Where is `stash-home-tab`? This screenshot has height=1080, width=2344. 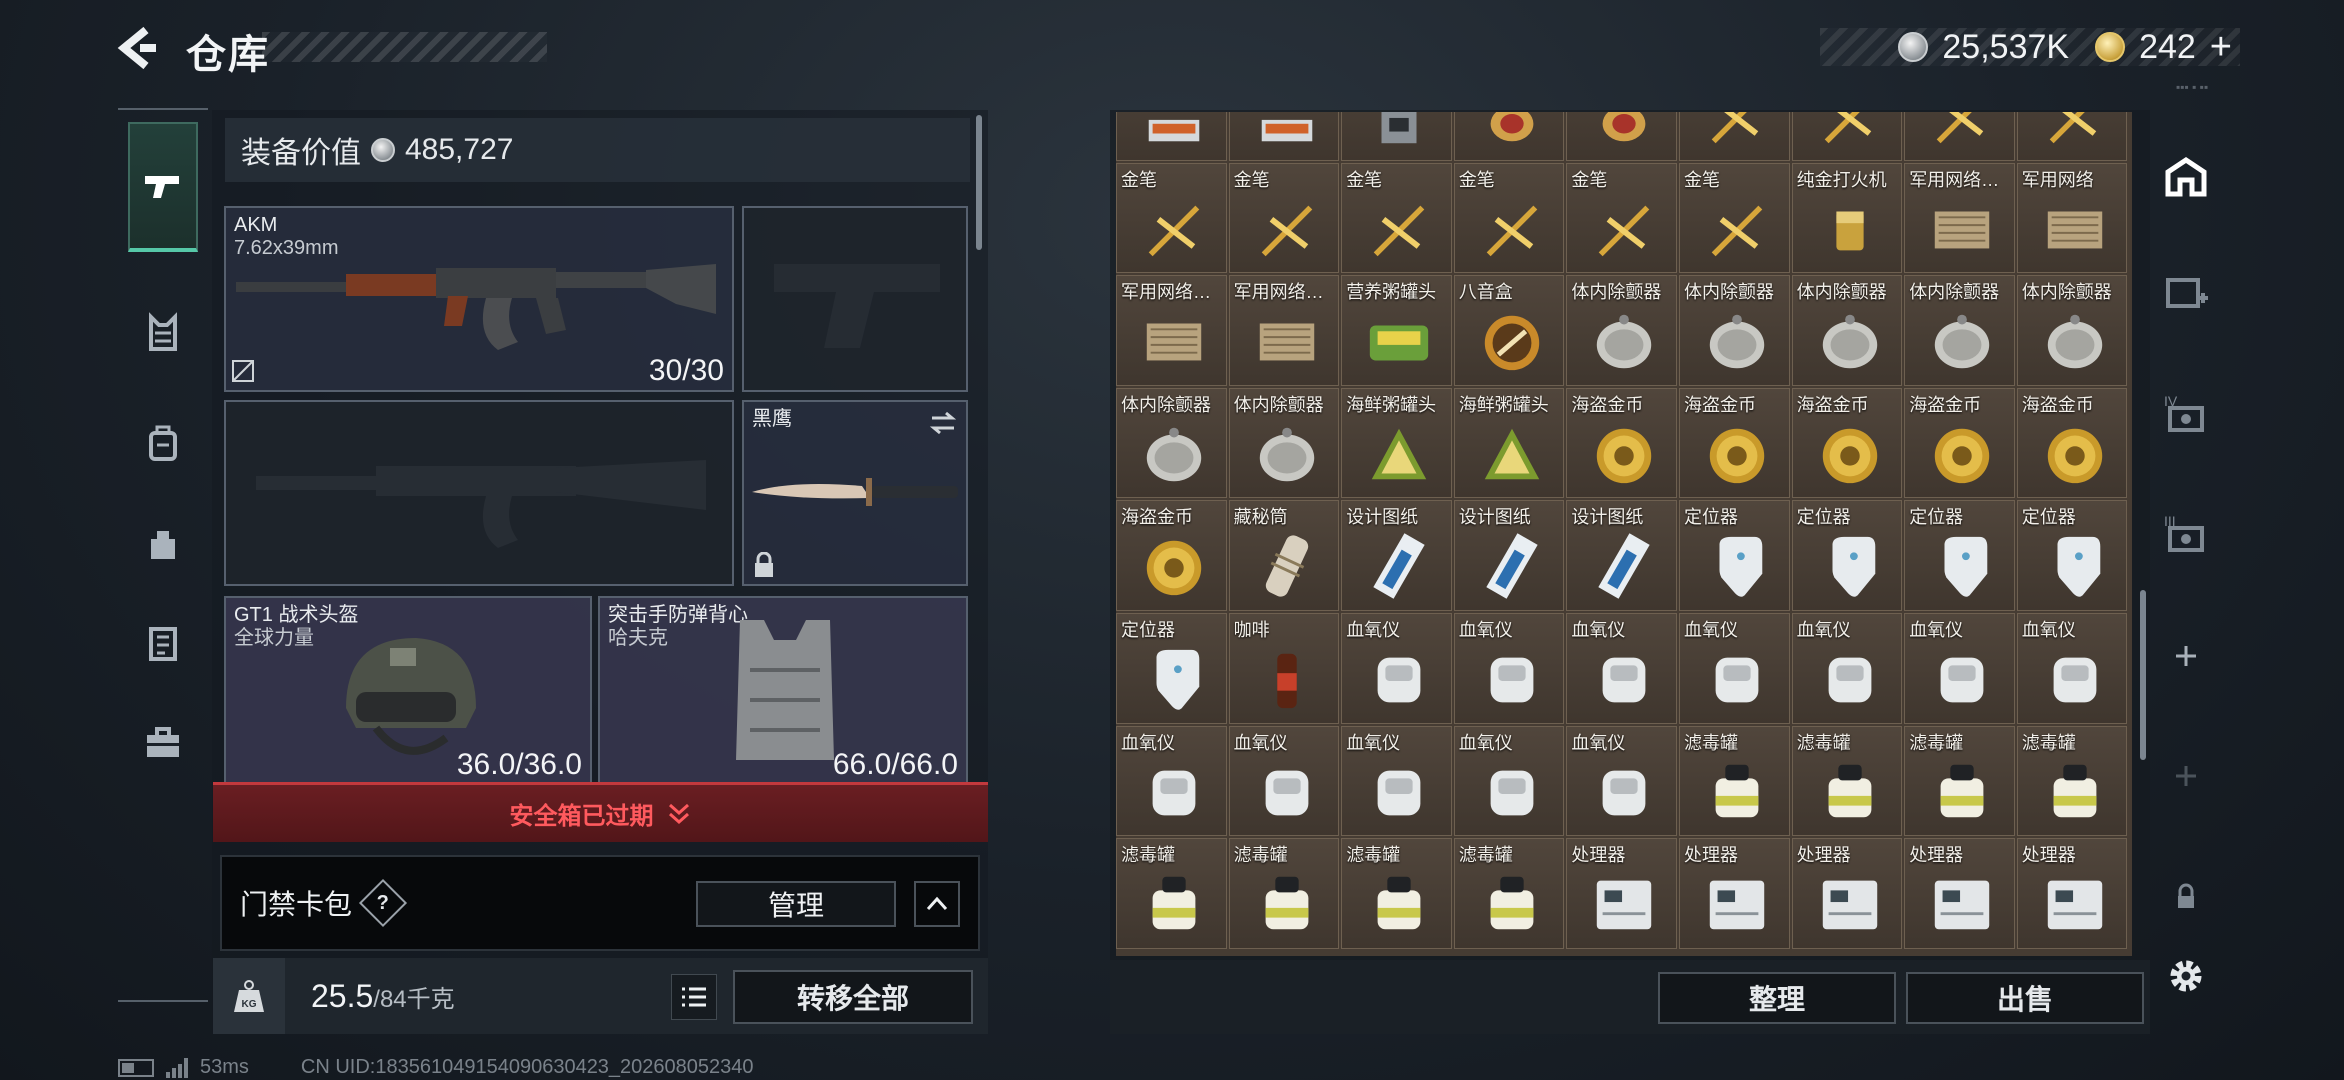
stash-home-tab is located at coordinates (2186, 178).